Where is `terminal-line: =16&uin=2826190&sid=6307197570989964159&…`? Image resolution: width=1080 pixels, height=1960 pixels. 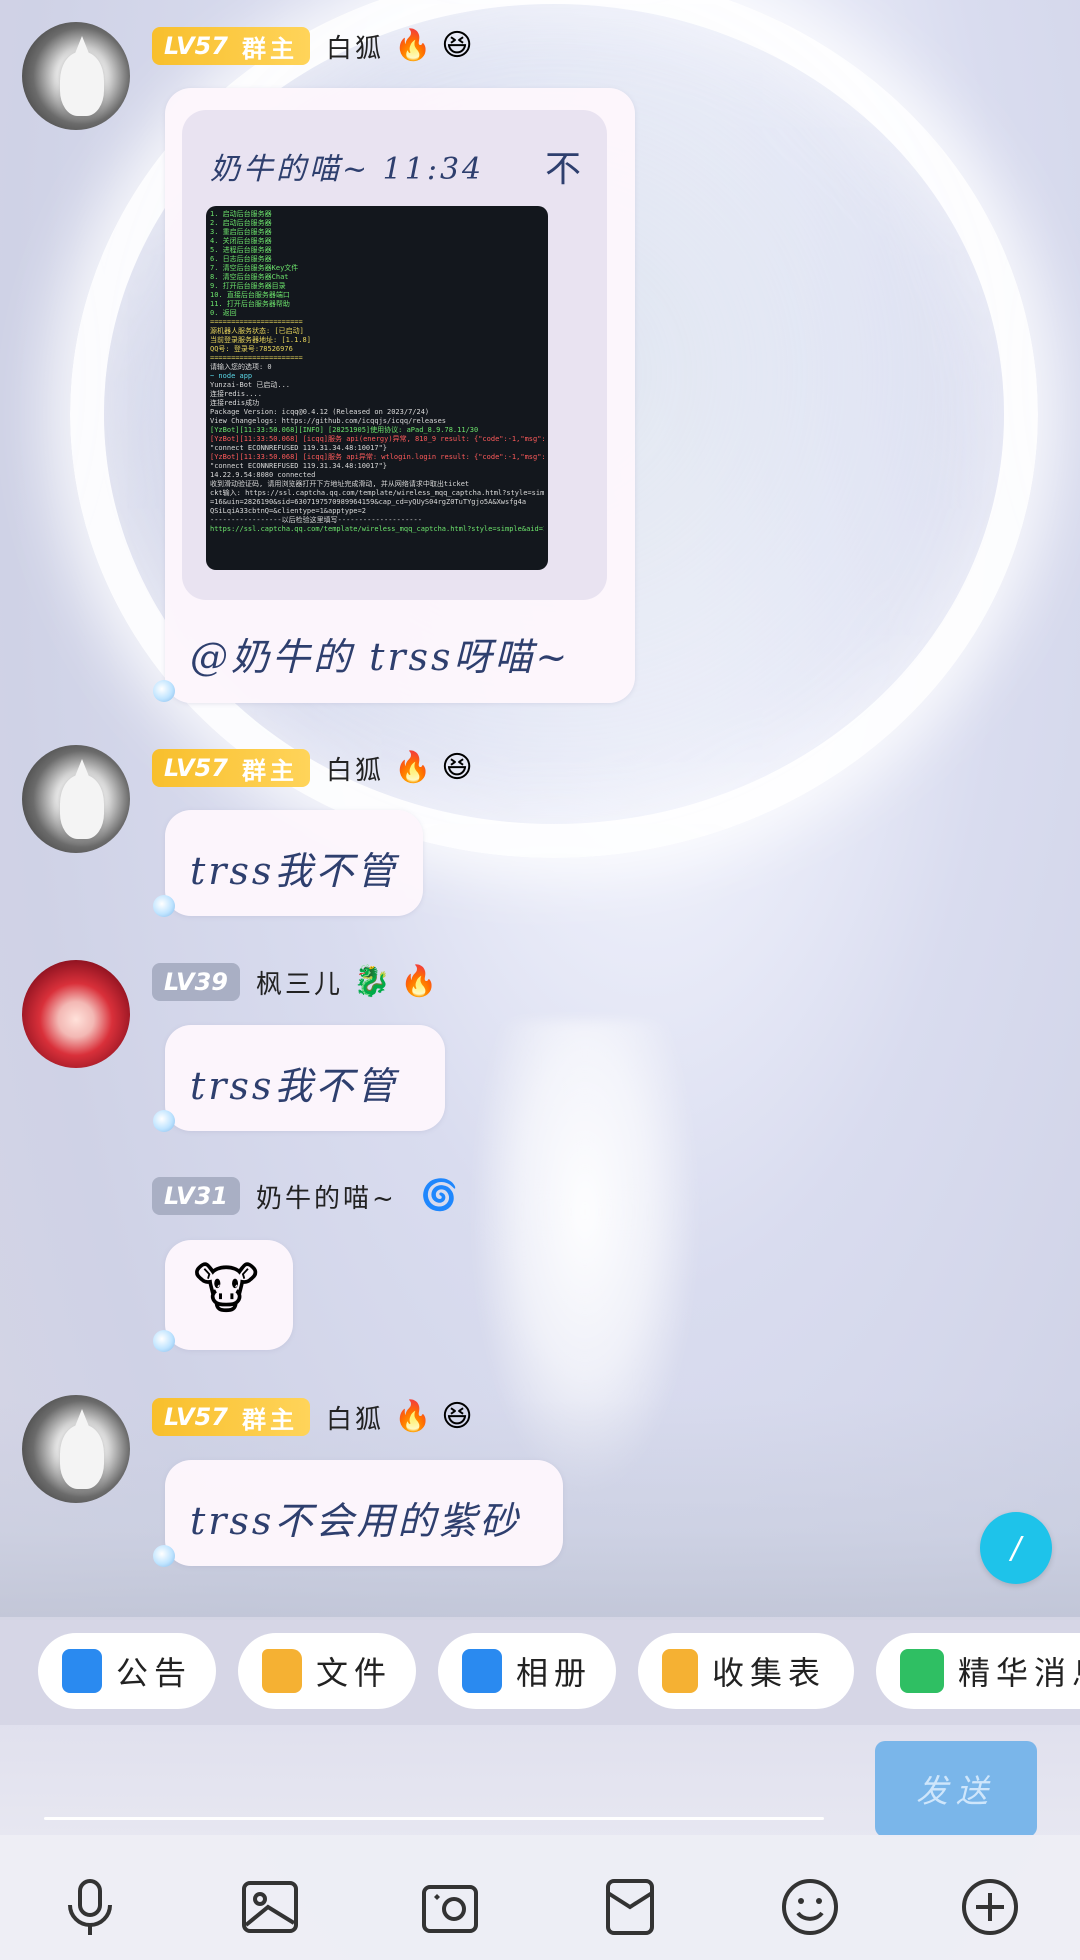
terminal-line: =16&uin=2826190&sid=6307197570989964159&… is located at coordinates (368, 502).